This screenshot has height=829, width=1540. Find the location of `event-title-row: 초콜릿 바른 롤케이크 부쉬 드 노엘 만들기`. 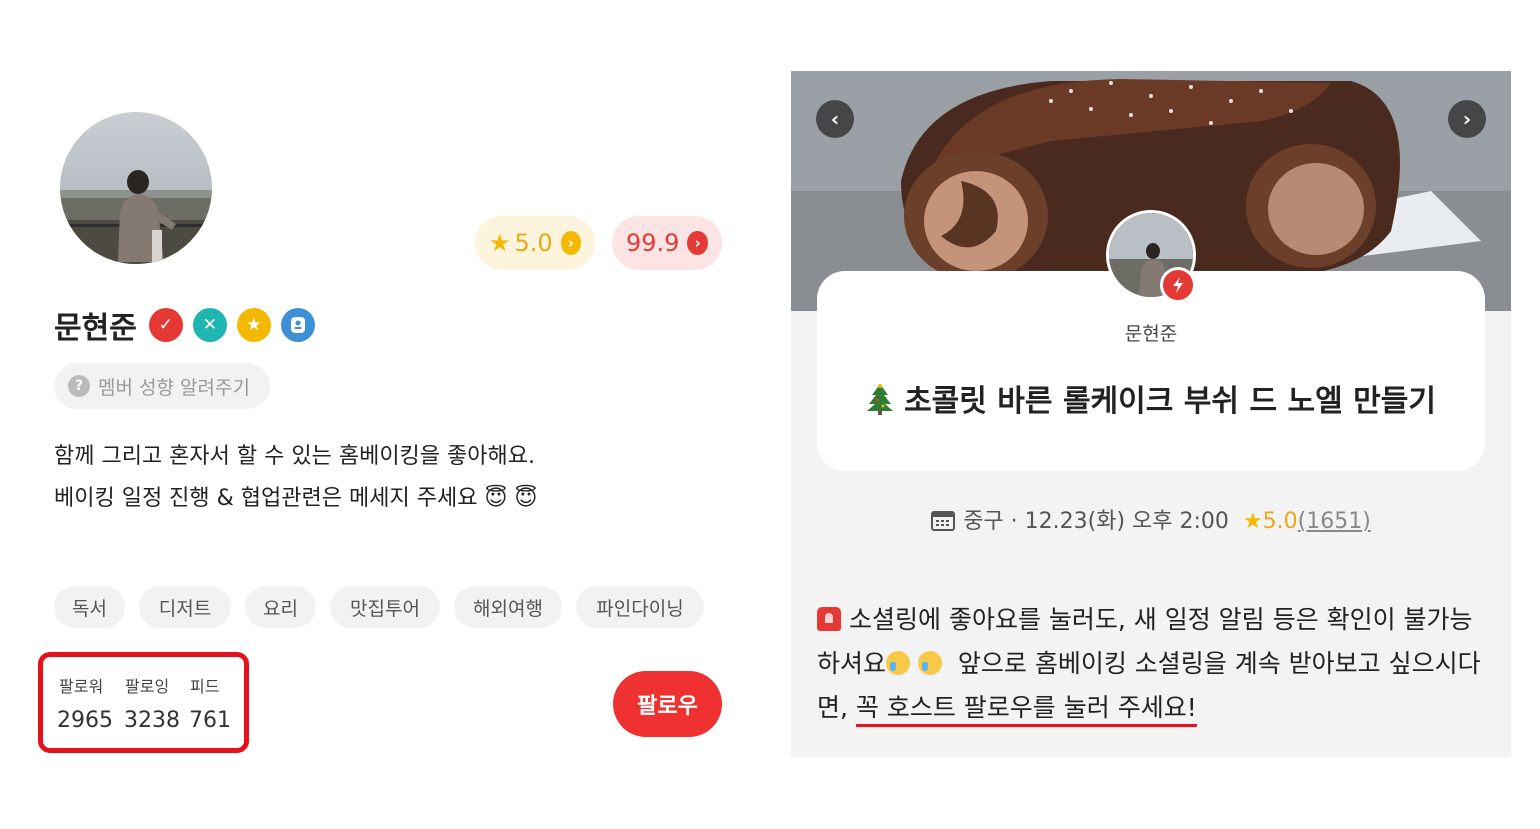

event-title-row: 초콜릿 바른 롤케이크 부쉬 드 노엘 만들기 is located at coordinates (1151, 399).